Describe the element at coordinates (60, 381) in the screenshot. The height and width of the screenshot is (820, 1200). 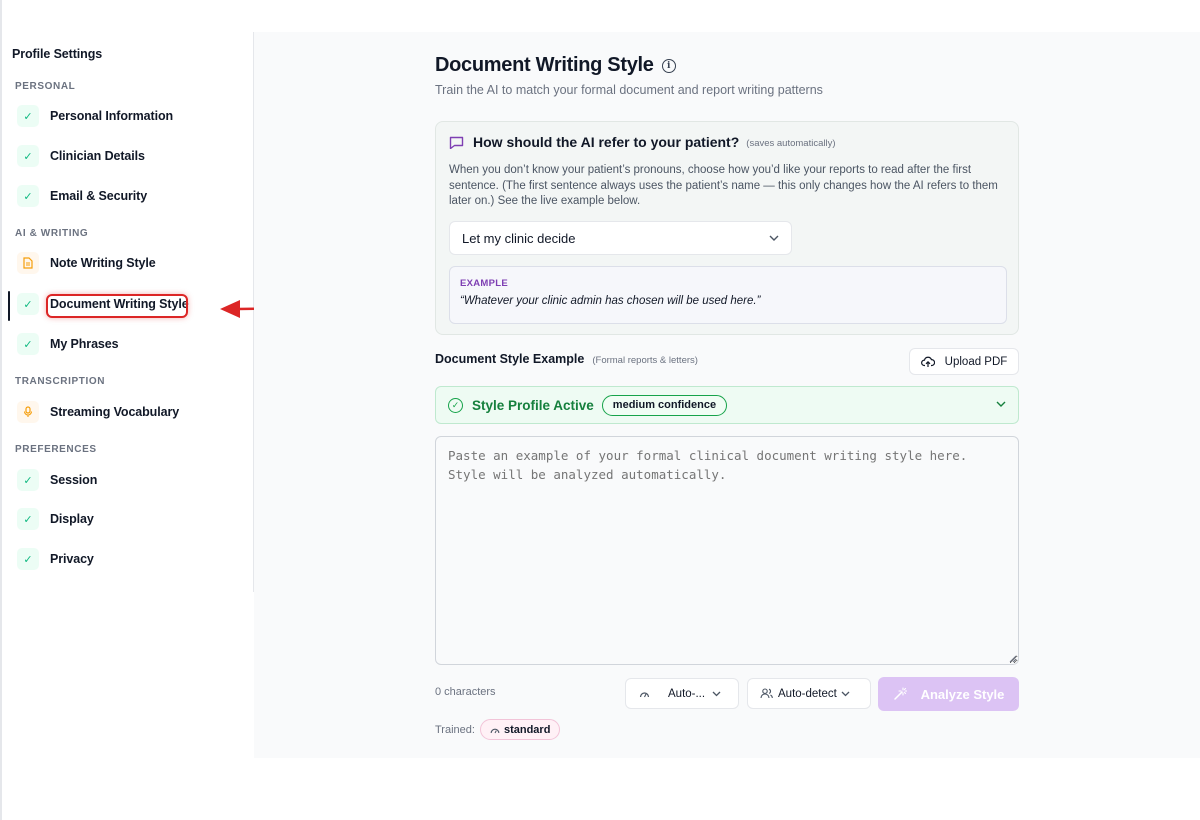
I see `section-label-transcription: TRANSCRIPTION` at that location.